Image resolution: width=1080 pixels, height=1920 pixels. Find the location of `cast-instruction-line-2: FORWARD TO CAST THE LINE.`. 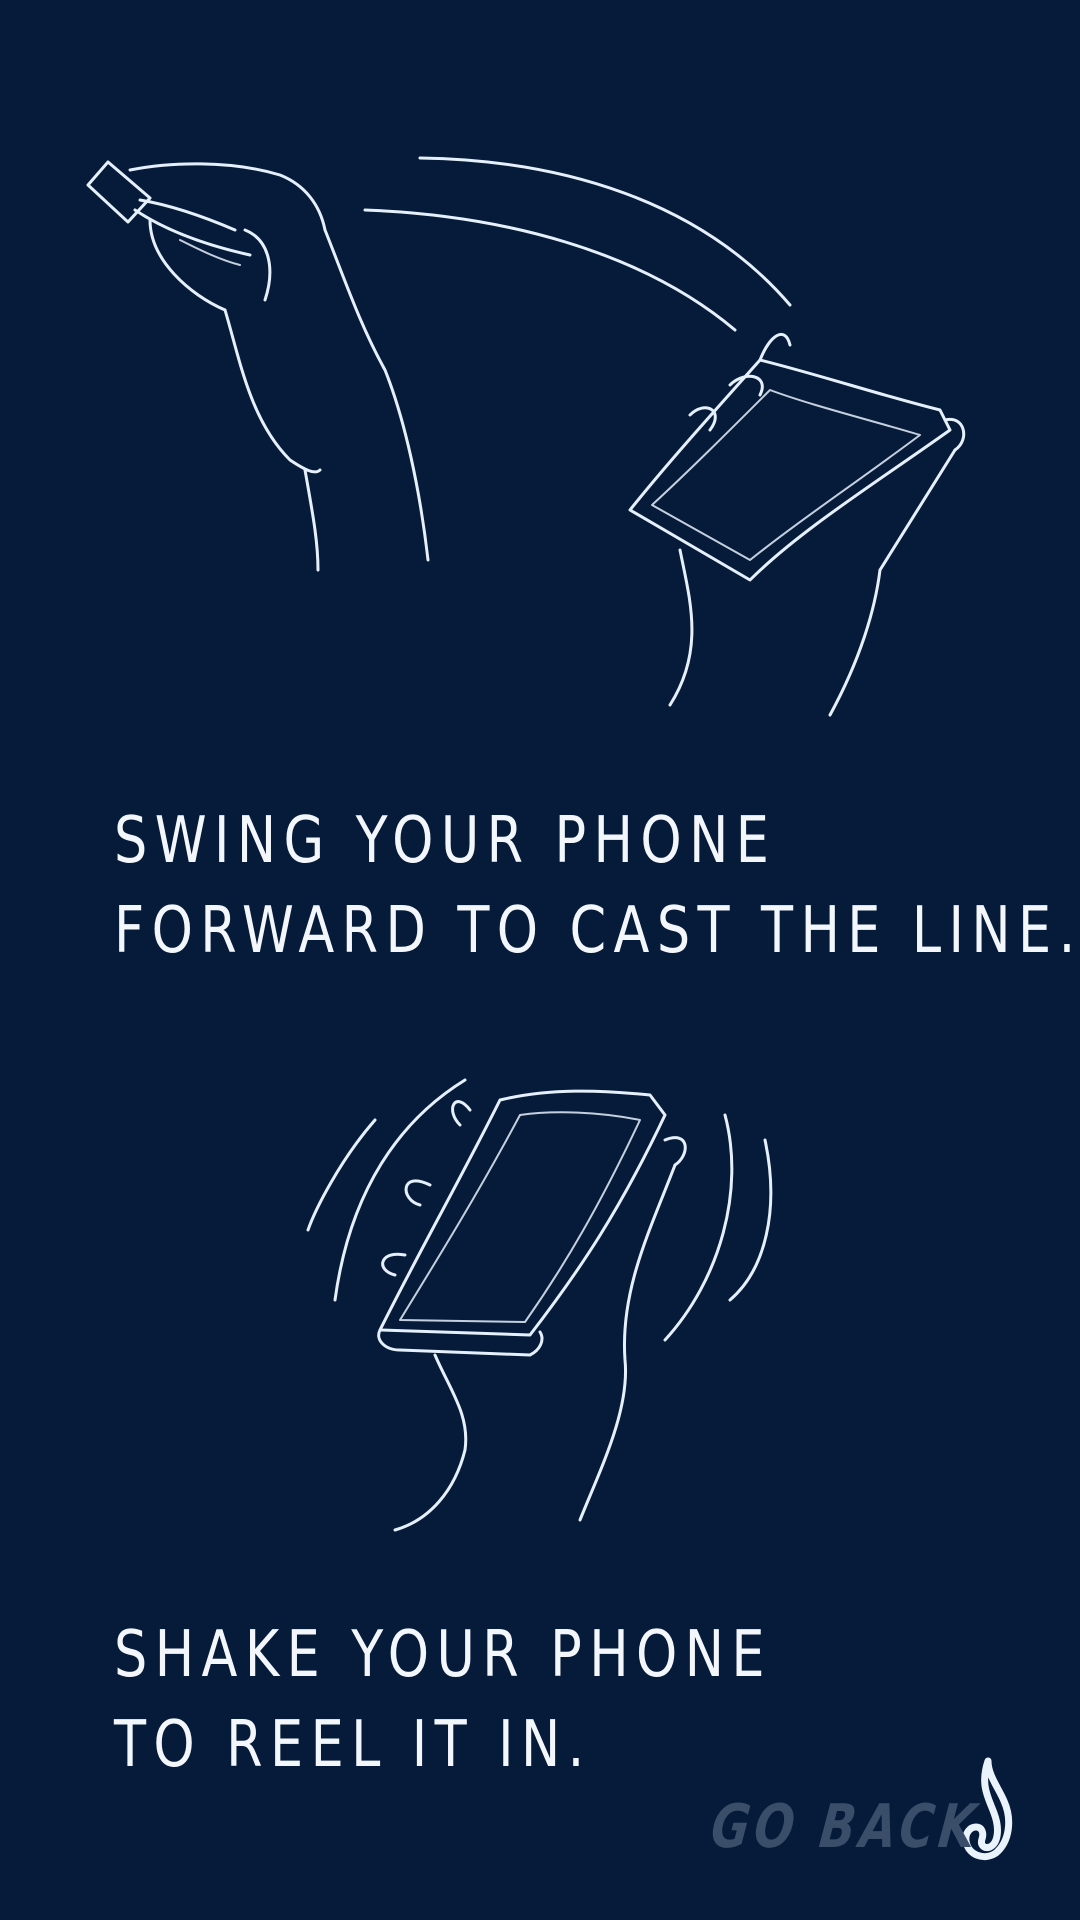

cast-instruction-line-2: FORWARD TO CAST THE LINE. is located at coordinates (597, 931).